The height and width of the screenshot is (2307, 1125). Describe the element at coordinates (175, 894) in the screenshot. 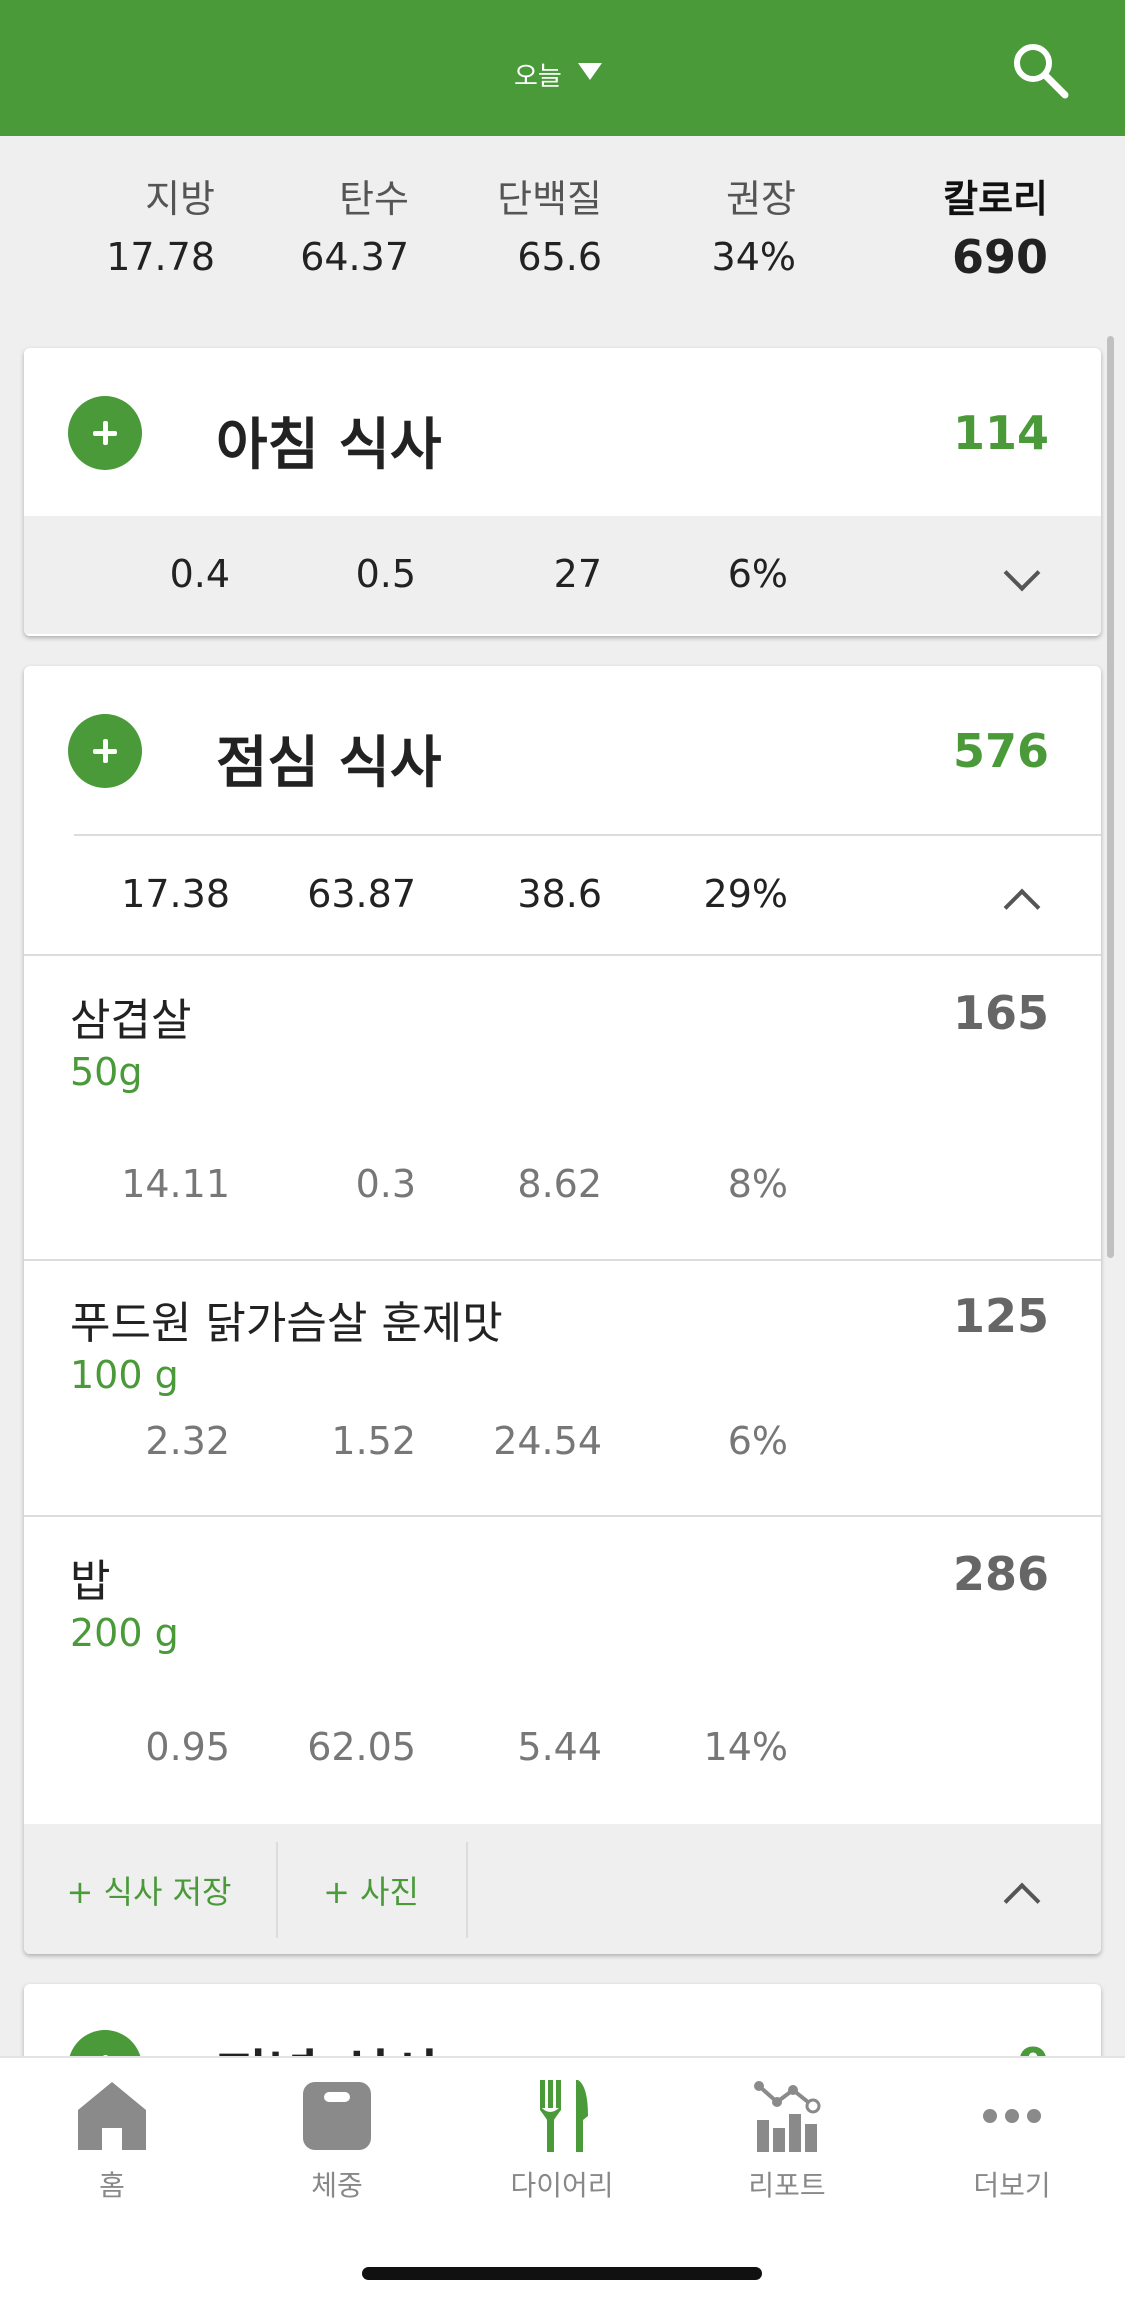

I see `lunch-fat: 17.38` at that location.